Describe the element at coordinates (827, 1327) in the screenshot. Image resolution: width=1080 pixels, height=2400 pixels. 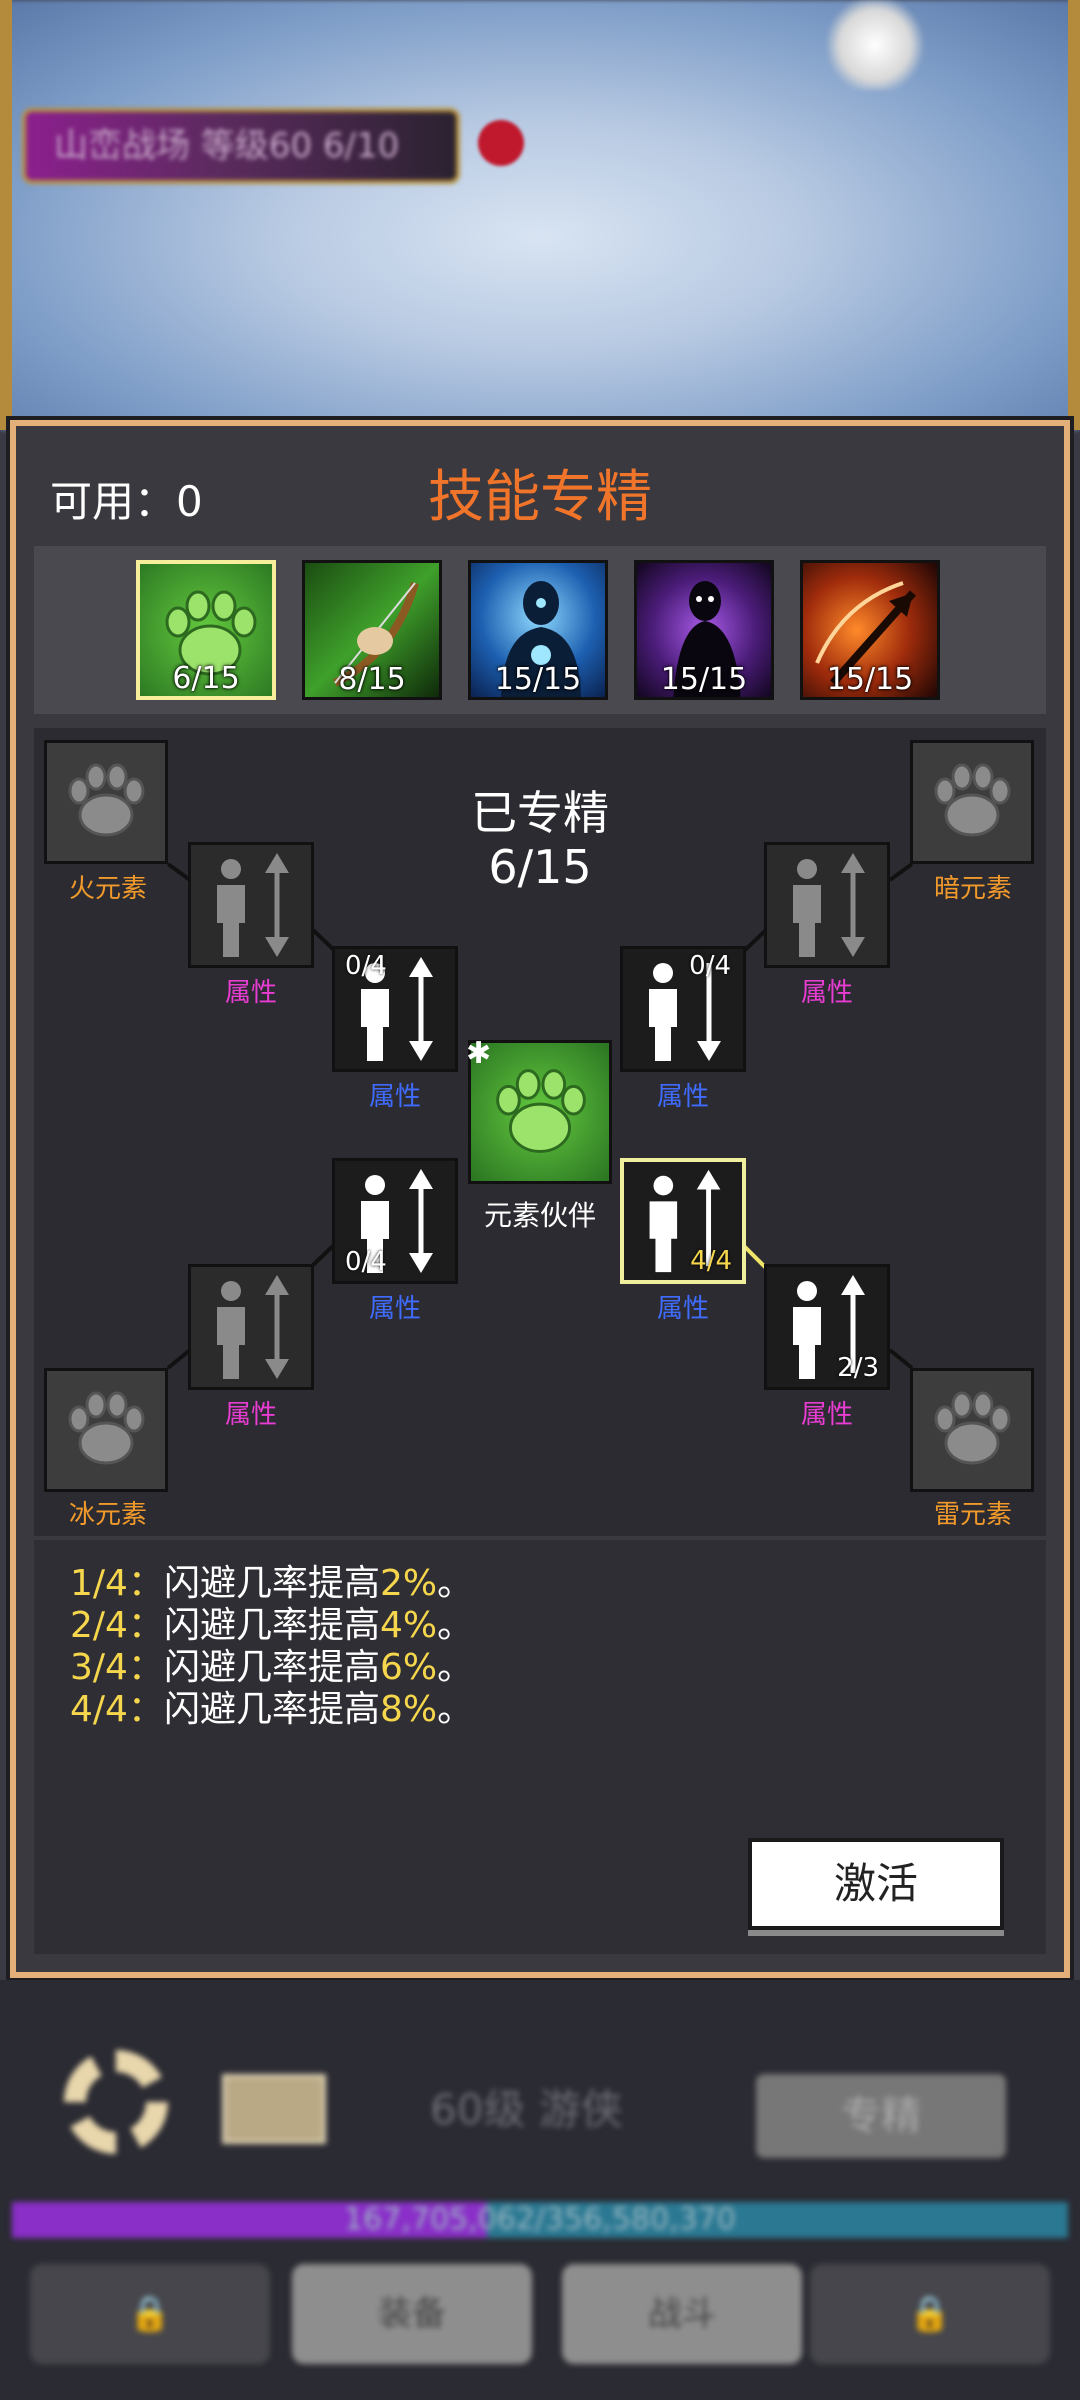
I see `attr-node-lower-right-outer: 2/3` at that location.